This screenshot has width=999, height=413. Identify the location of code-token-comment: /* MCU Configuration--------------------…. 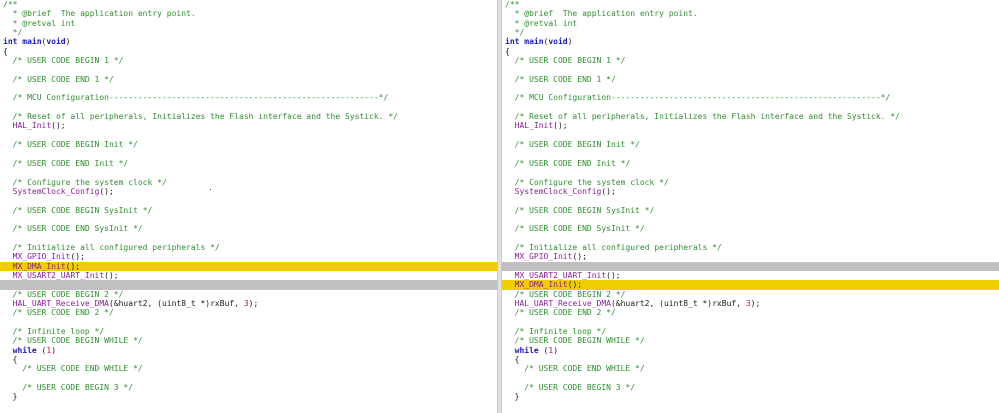
(196, 98).